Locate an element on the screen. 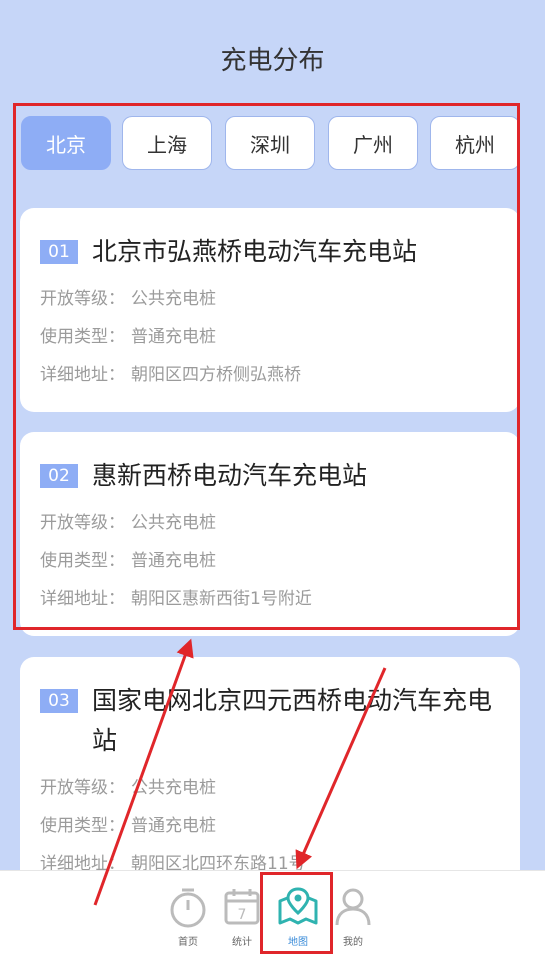  calendar-icon: 7 is located at coordinates (242, 907).